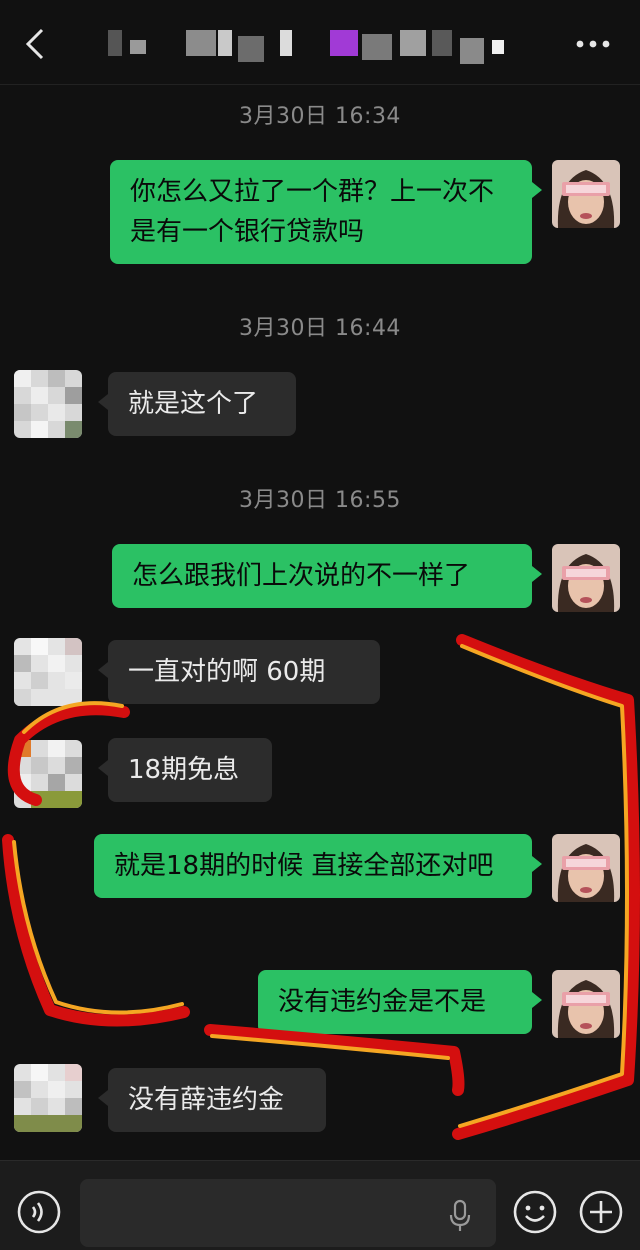 The width and height of the screenshot is (640, 1250). What do you see at coordinates (320, 116) in the screenshot?
I see `message-timestamp: 3月30日 16:34` at bounding box center [320, 116].